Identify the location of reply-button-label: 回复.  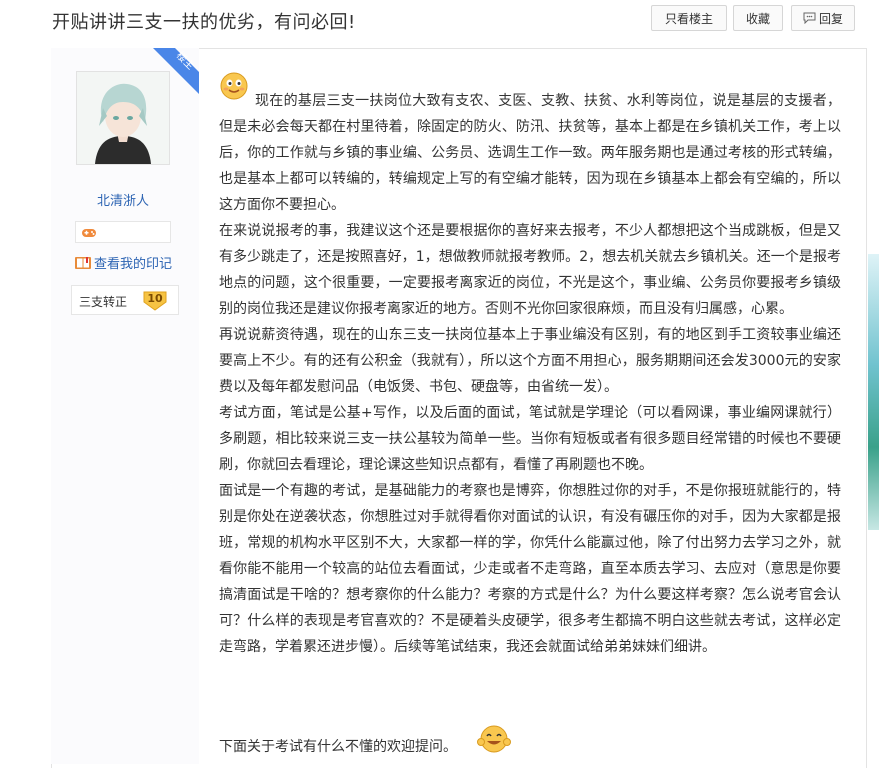
(830, 19).